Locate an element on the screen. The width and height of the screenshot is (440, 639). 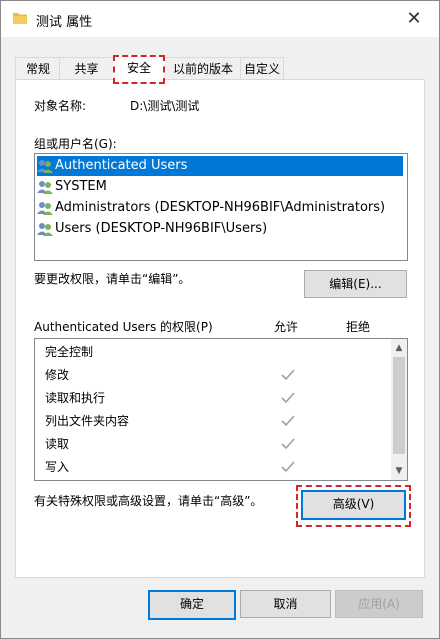
tab-security: 安全 is located at coordinates (139, 69).